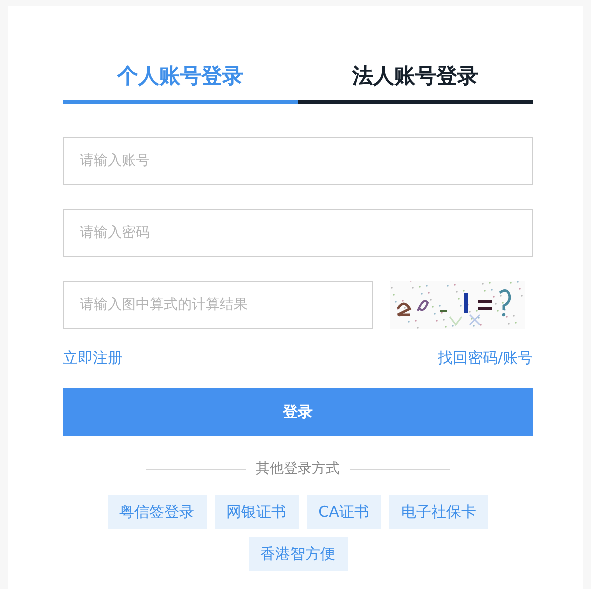 The height and width of the screenshot is (589, 591). I want to click on password-field: 请输入密码, so click(298, 233).